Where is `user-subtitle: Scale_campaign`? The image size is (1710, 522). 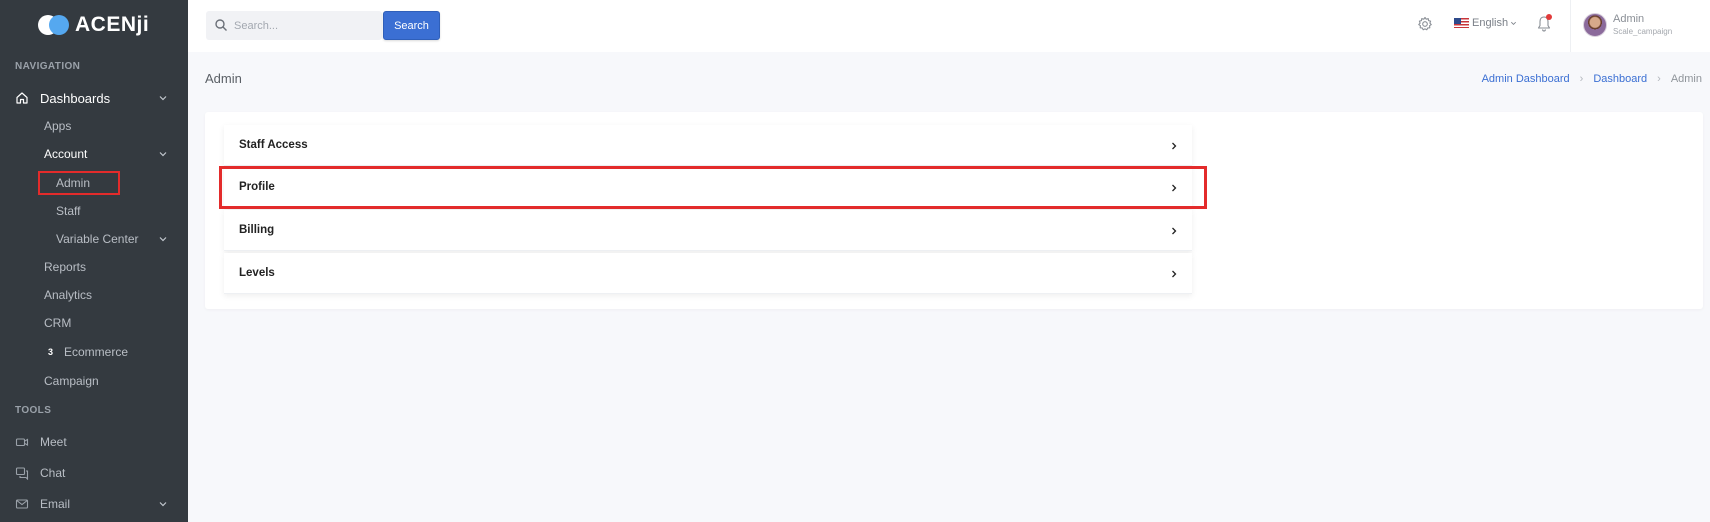
user-subtitle: Scale_campaign is located at coordinates (1643, 31).